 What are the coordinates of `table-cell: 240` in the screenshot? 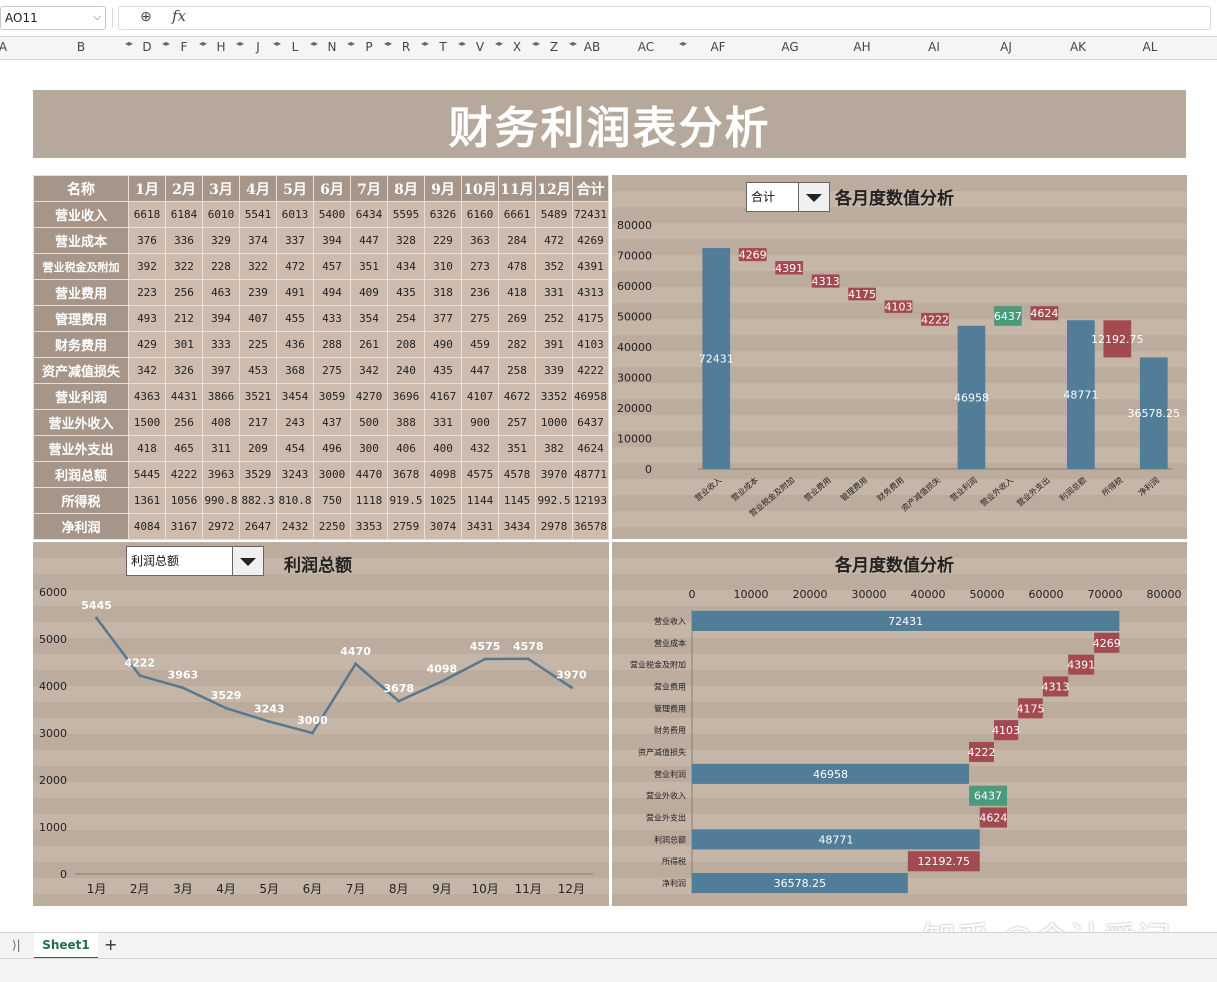 It's located at (406, 370).